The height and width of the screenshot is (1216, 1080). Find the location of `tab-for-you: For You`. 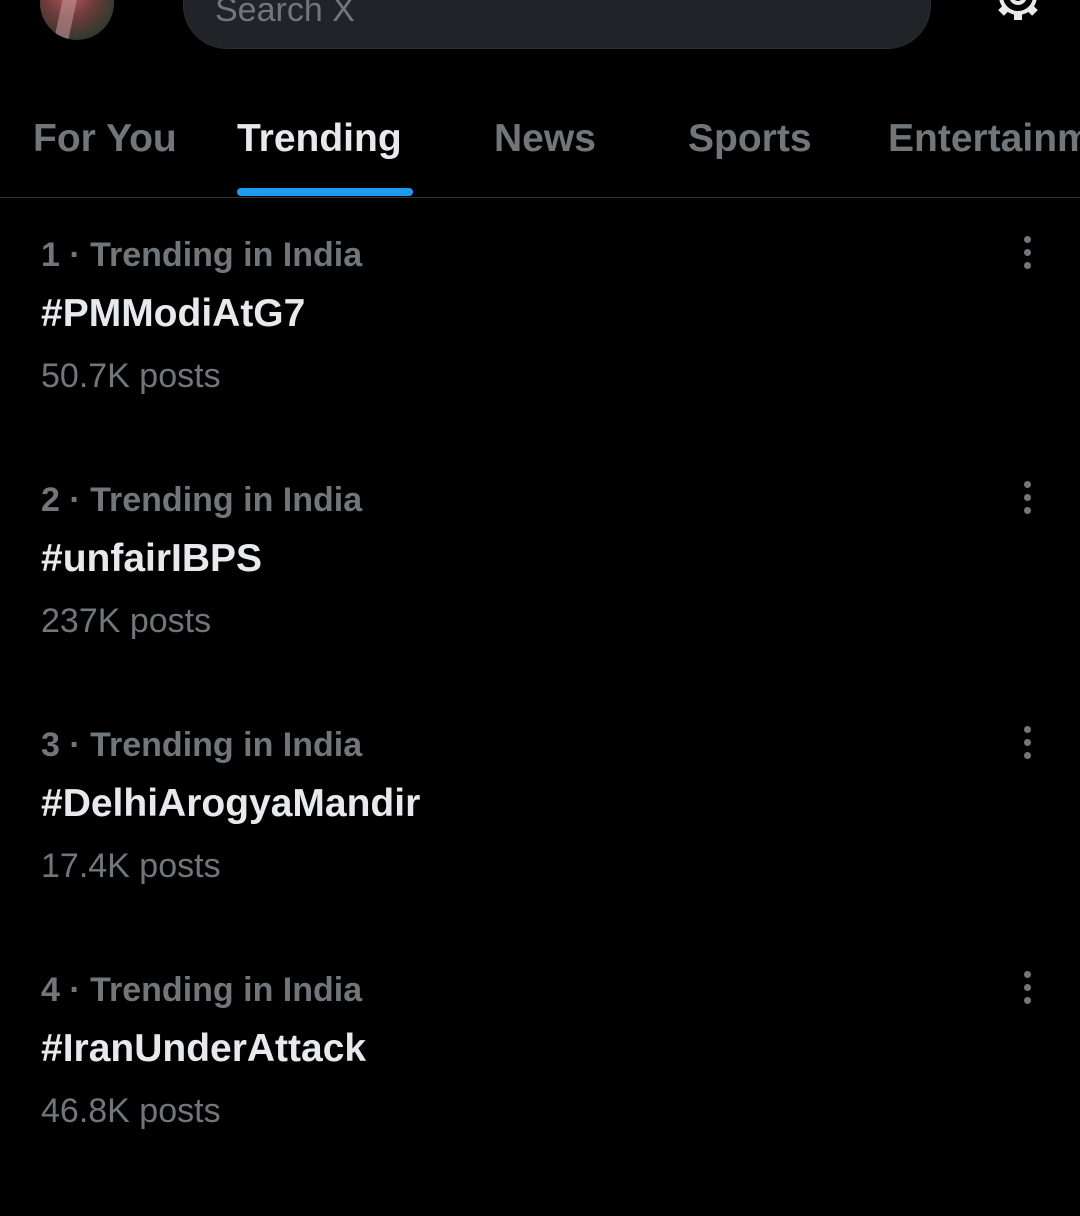

tab-for-you: For You is located at coordinates (105, 139).